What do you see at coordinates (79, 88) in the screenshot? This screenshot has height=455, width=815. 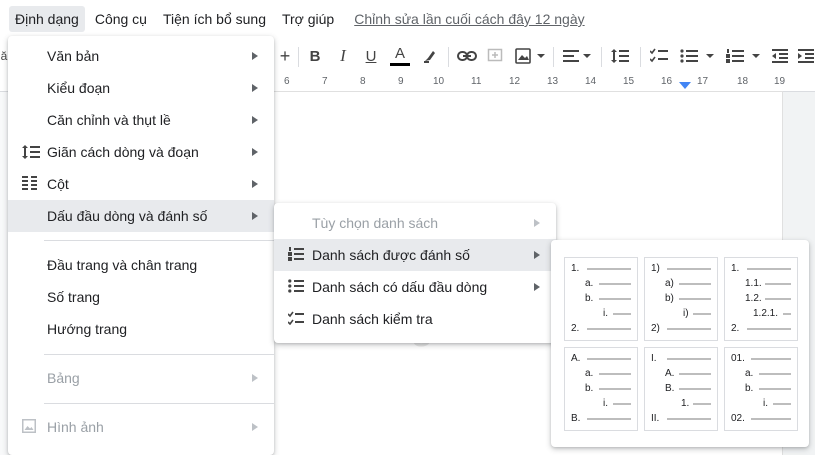 I see `menu-item-label: Kiểu đoạn` at bounding box center [79, 88].